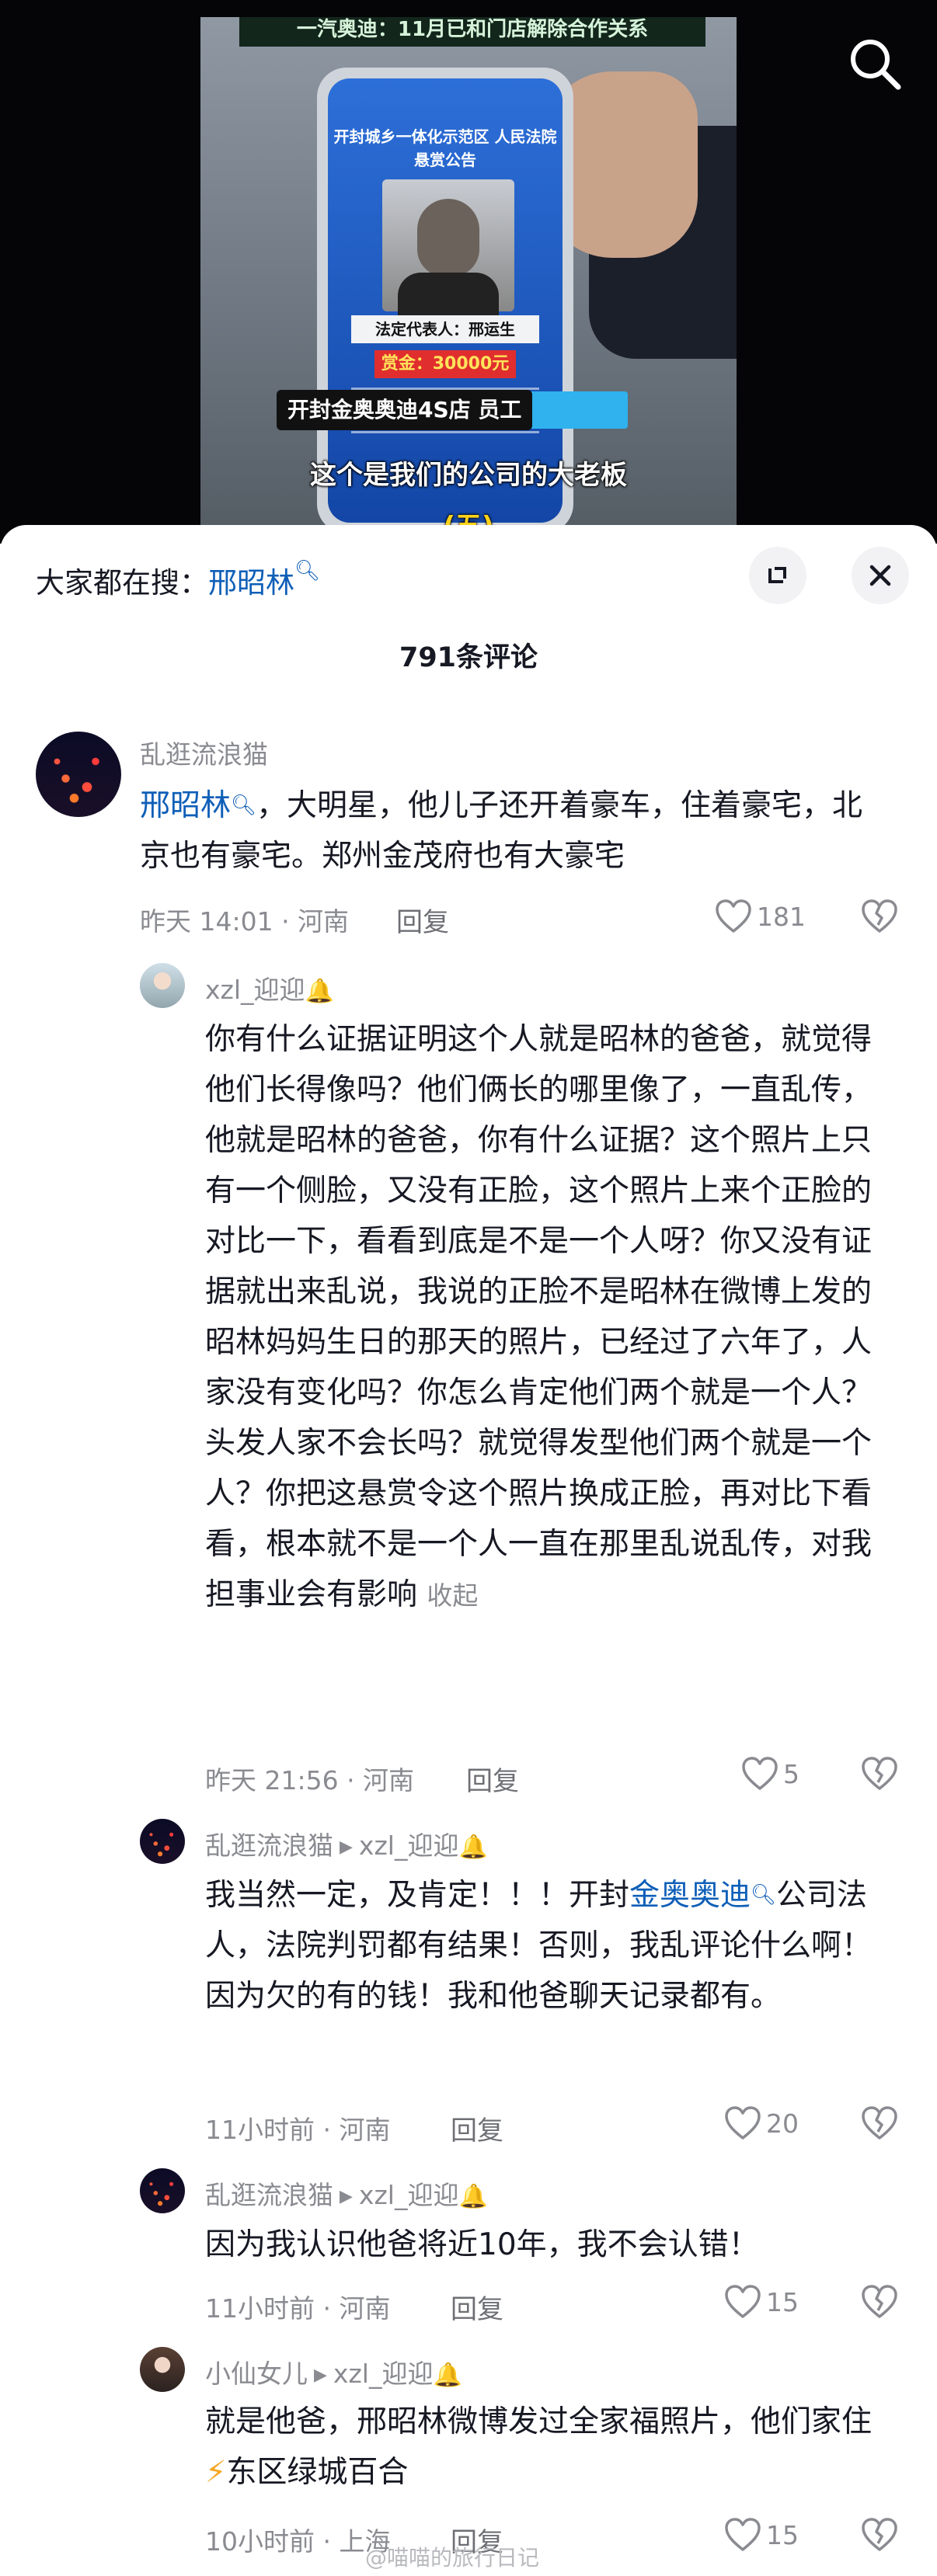  I want to click on comment-username: xzl_迎迎🔔, so click(269, 987).